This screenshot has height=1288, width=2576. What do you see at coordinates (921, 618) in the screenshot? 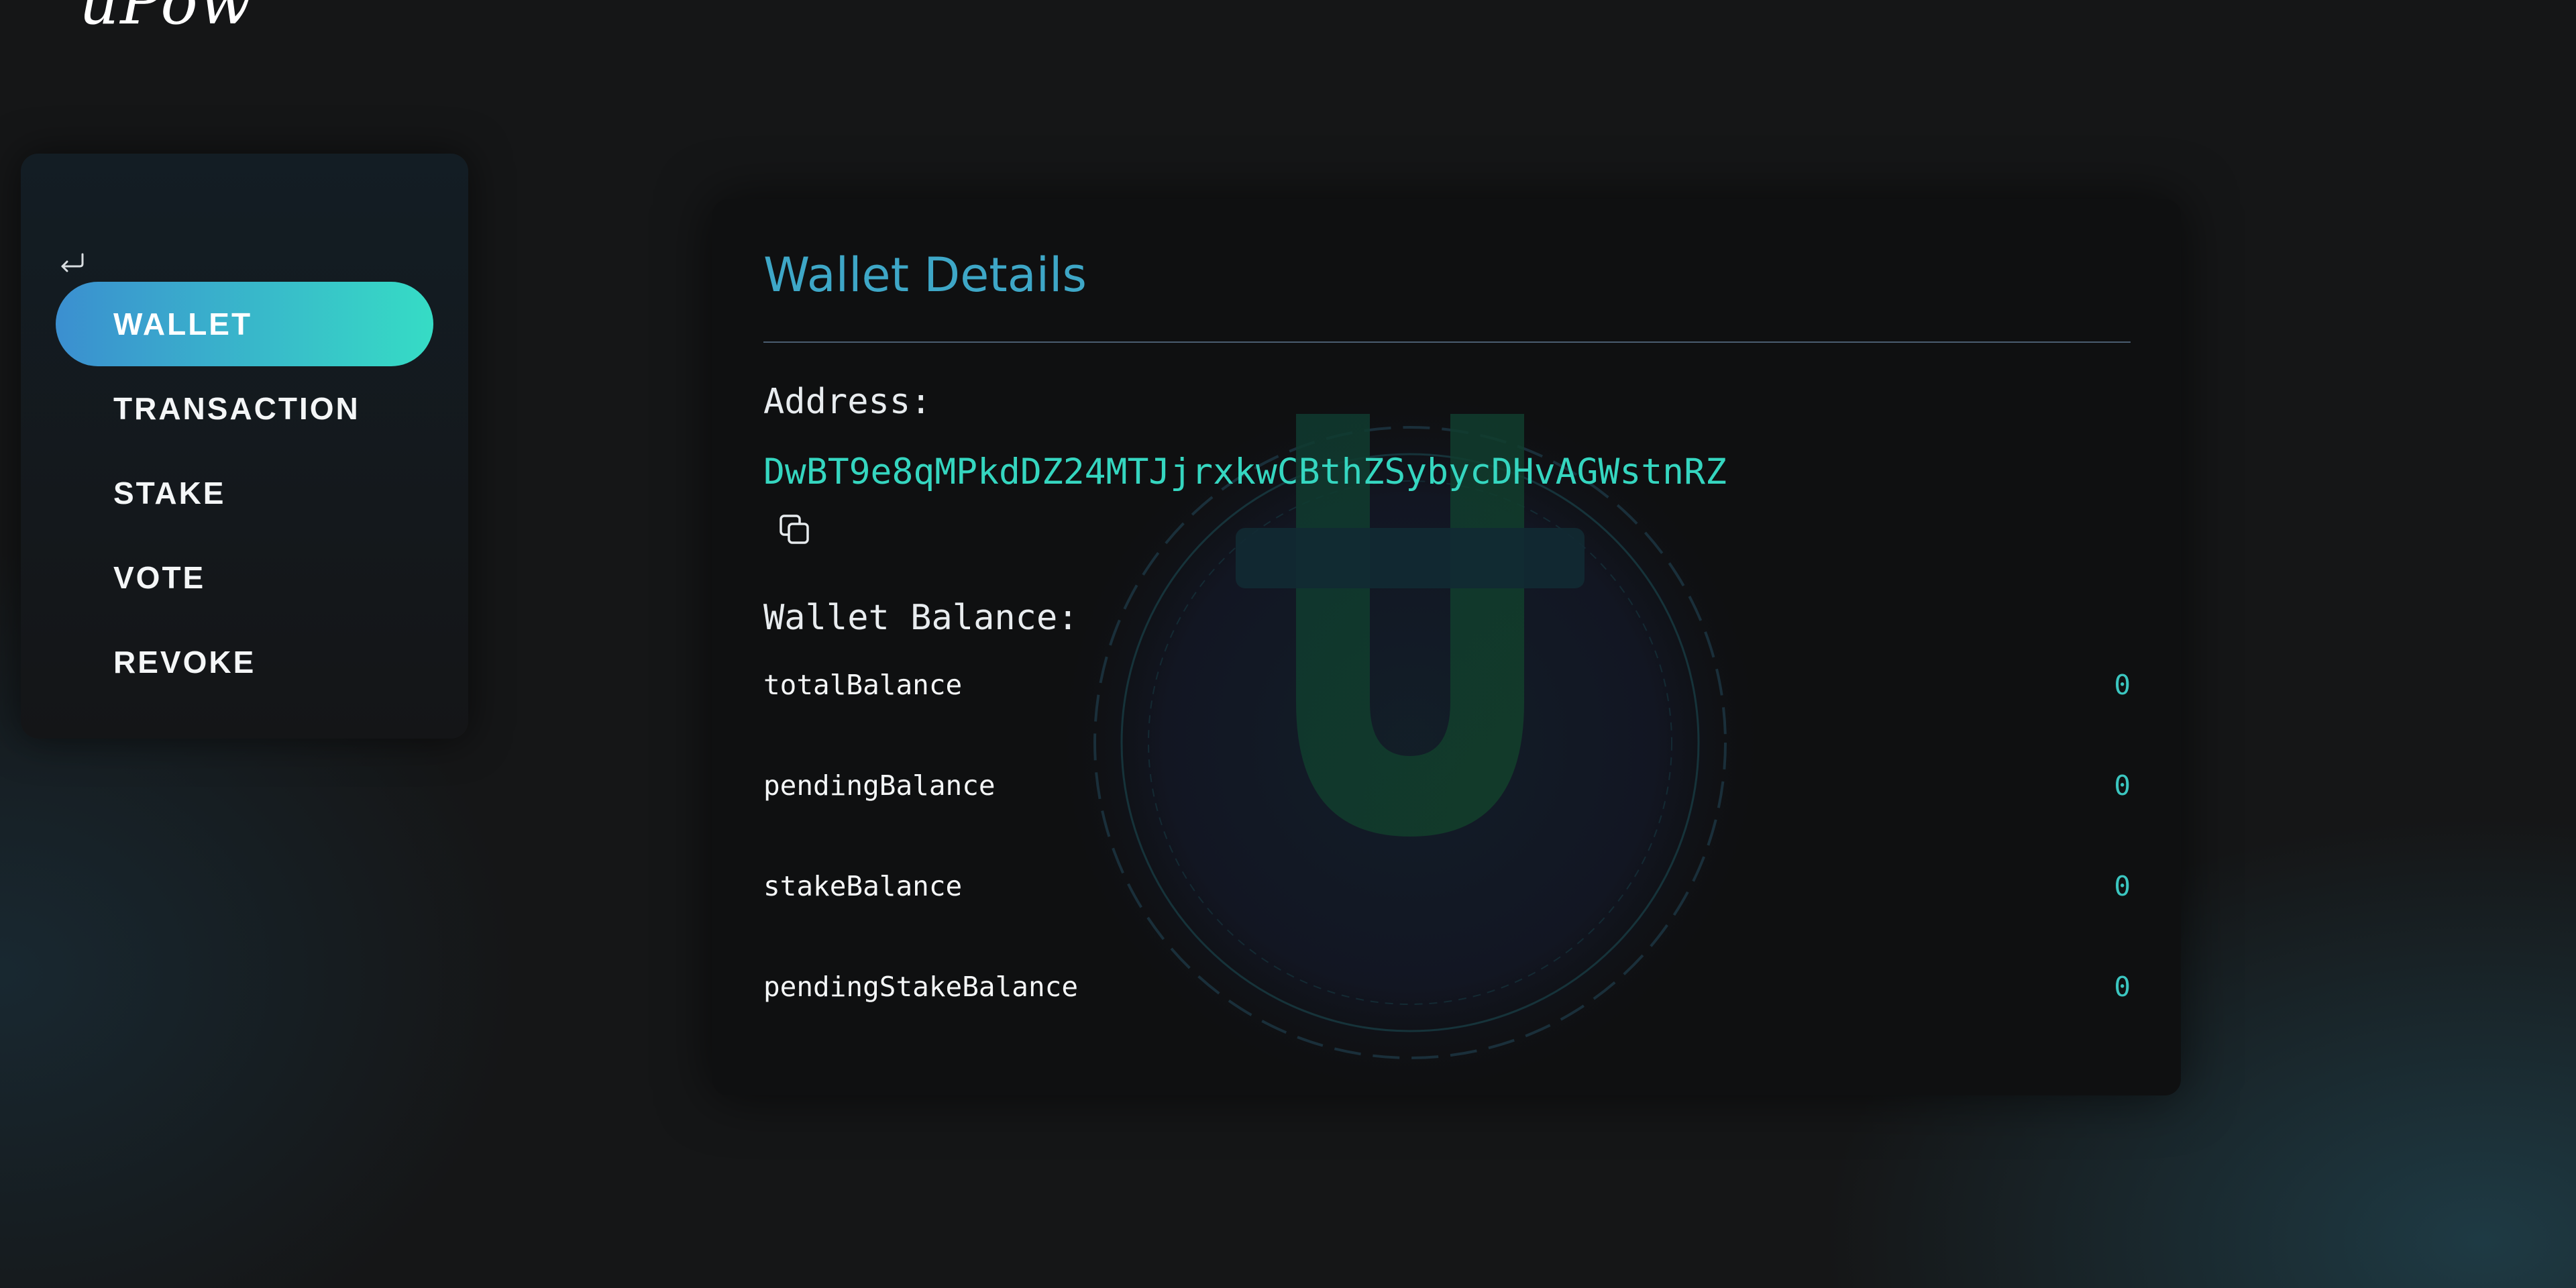
I see `wallet-balance-label: Wallet Balance:` at bounding box center [921, 618].